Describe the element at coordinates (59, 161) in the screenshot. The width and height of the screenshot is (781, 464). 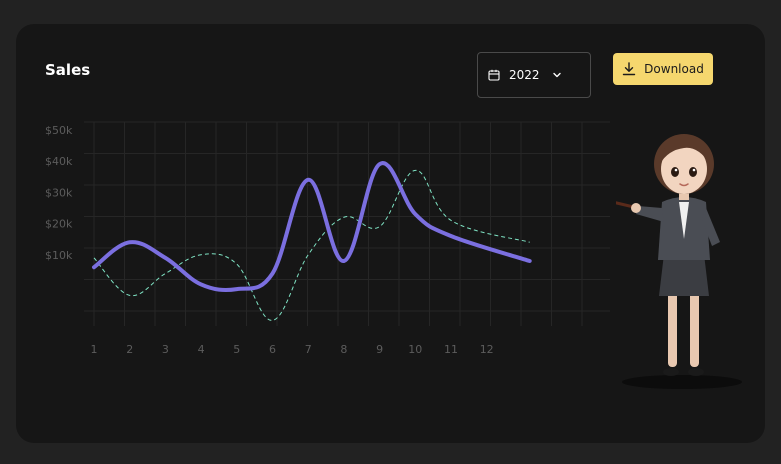
I see `y-tick-label: $40k` at that location.